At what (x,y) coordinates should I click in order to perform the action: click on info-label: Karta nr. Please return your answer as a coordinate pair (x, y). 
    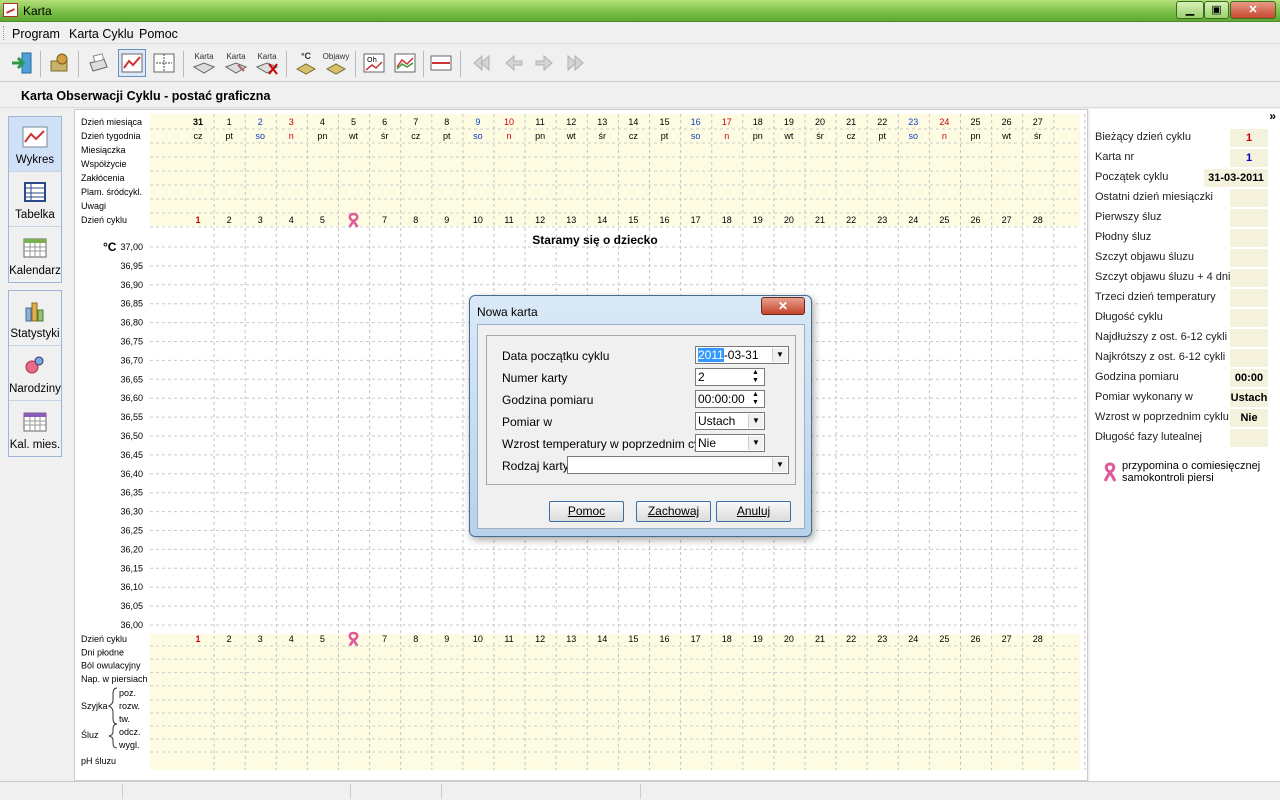
    Looking at the image, I should click on (1115, 157).